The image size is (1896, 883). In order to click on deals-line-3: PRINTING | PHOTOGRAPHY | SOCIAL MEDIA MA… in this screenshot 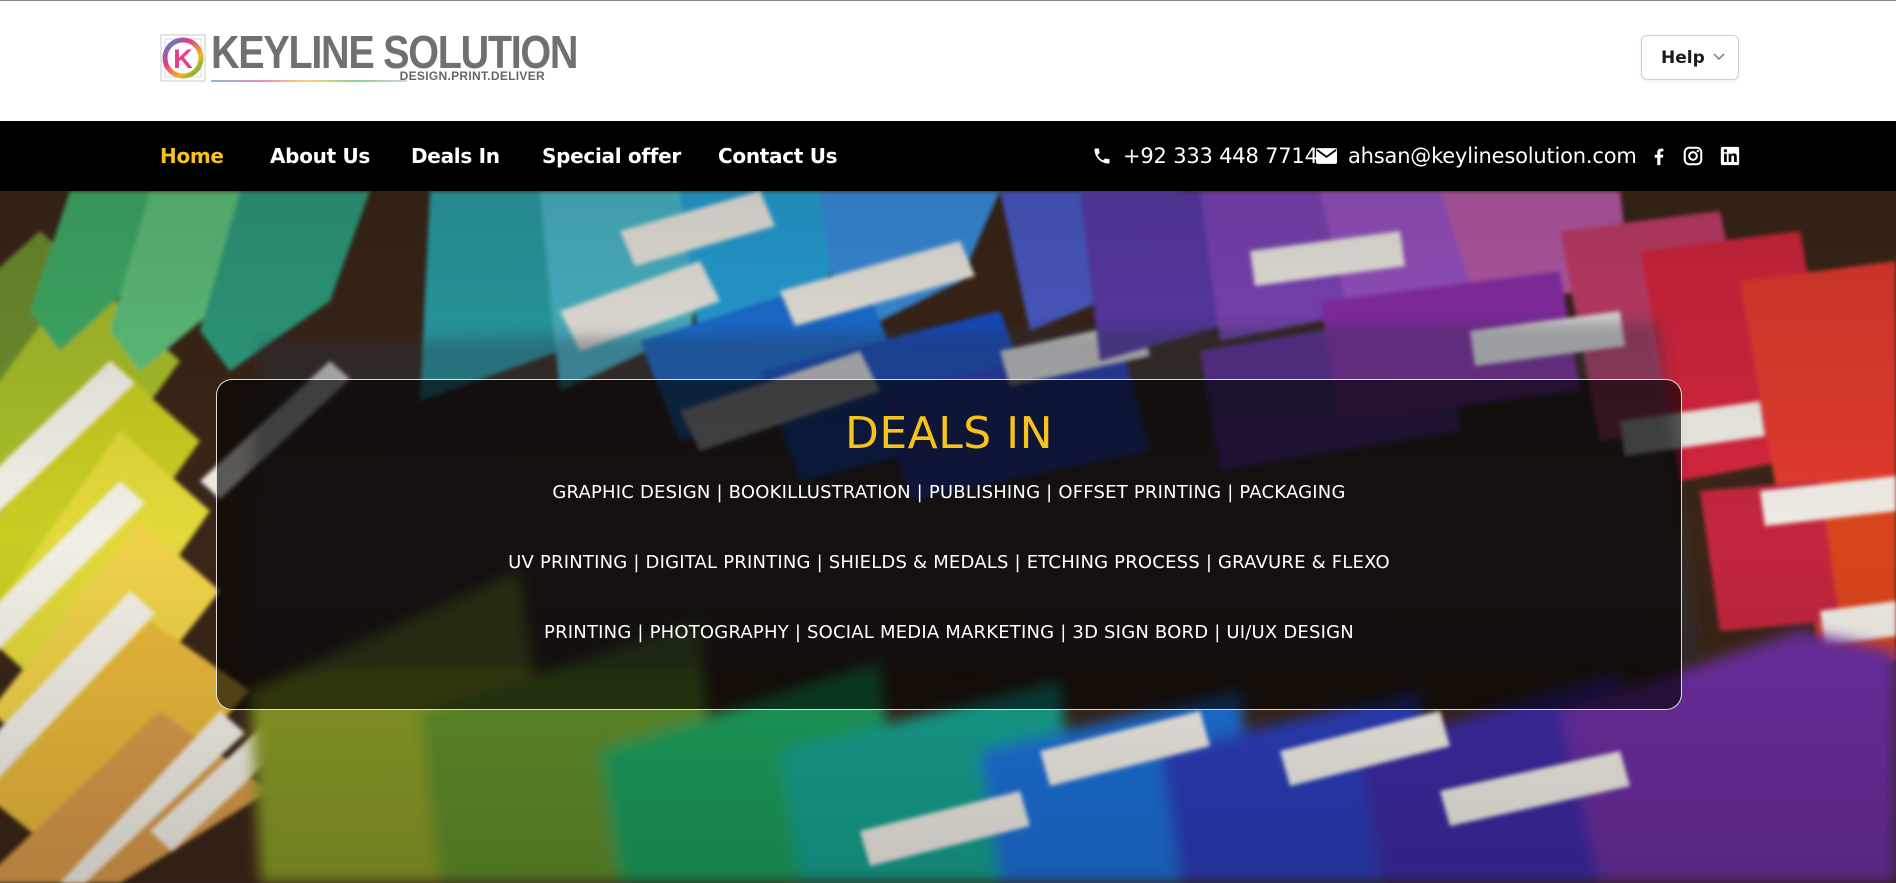, I will do `click(949, 632)`.